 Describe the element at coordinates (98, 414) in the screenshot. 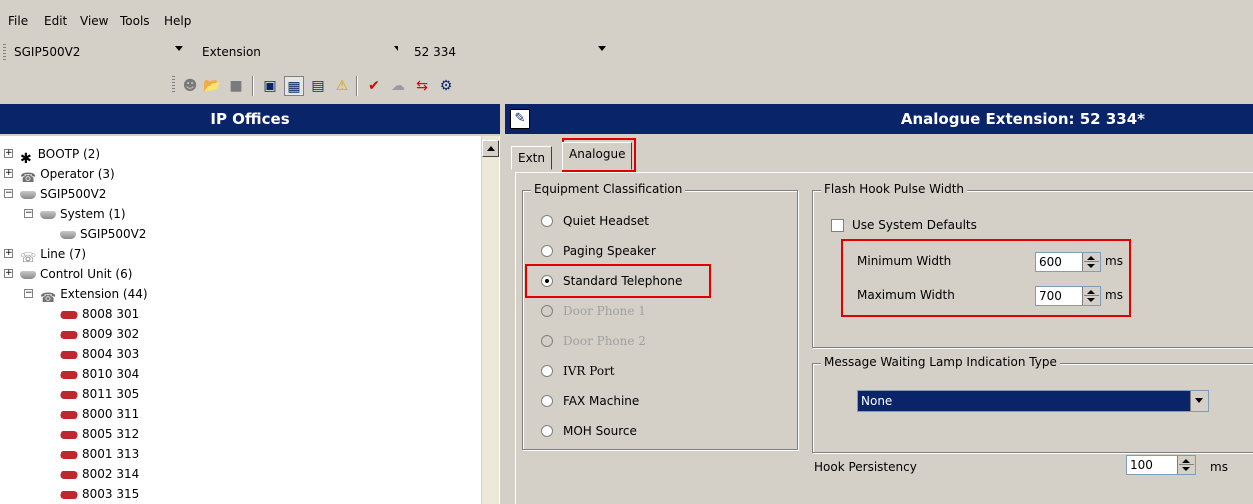

I see `tree-item: 8000 311` at that location.